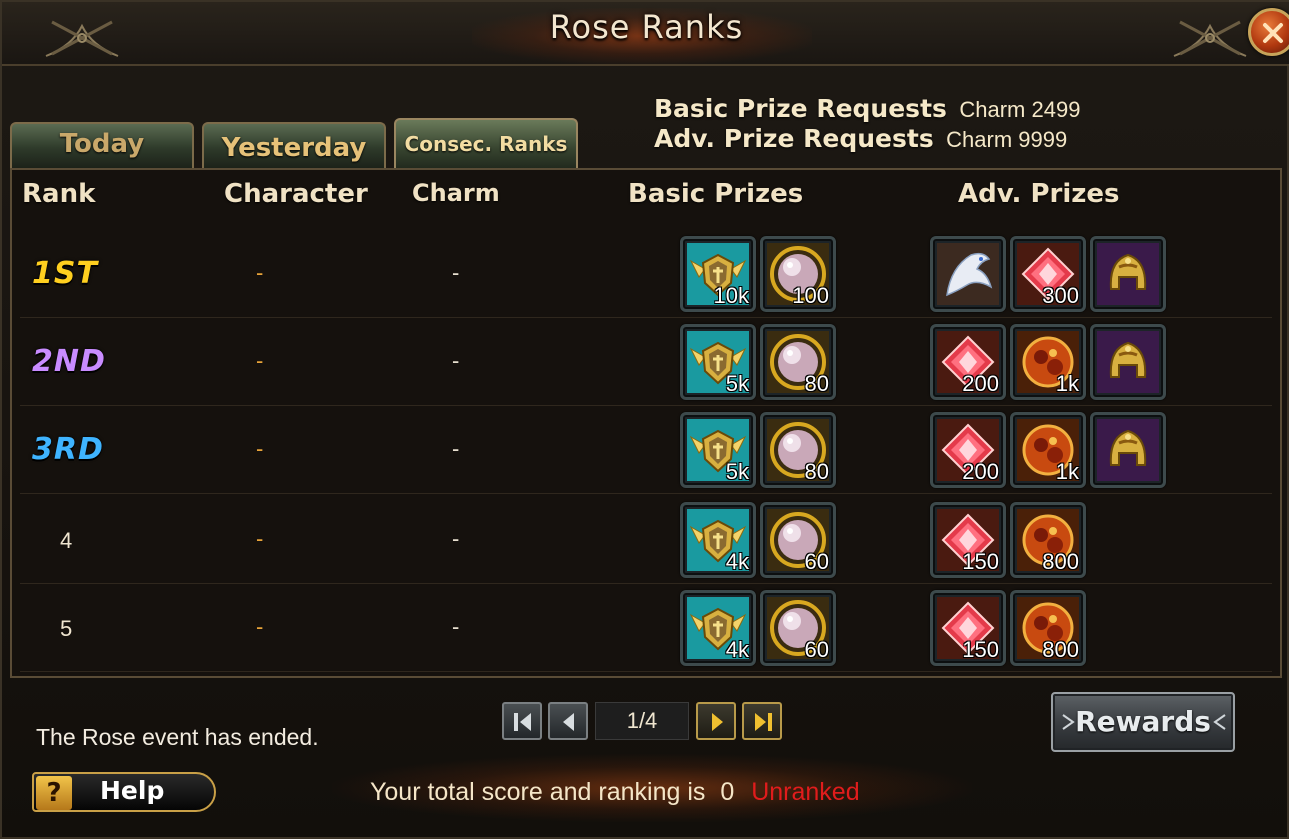 The height and width of the screenshot is (839, 1289). I want to click on adv-request-value: Charm 9999, so click(1007, 139).